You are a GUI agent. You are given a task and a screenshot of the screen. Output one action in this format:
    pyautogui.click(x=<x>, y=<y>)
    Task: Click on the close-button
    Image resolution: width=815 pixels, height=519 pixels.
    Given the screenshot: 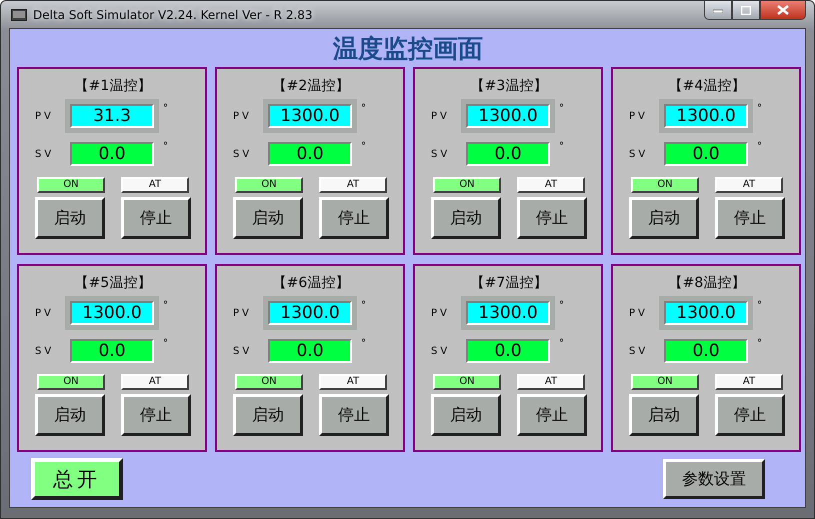 What is the action you would take?
    pyautogui.click(x=783, y=10)
    